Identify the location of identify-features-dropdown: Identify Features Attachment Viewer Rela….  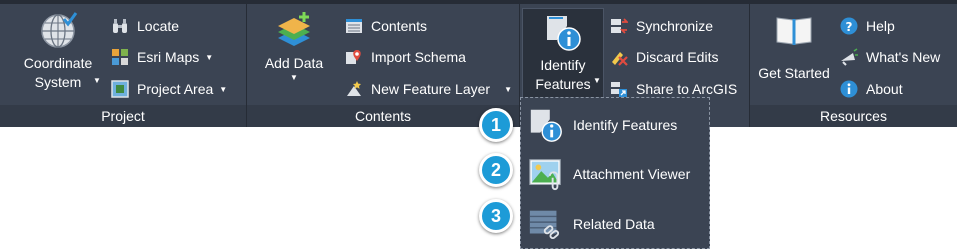
(615, 173).